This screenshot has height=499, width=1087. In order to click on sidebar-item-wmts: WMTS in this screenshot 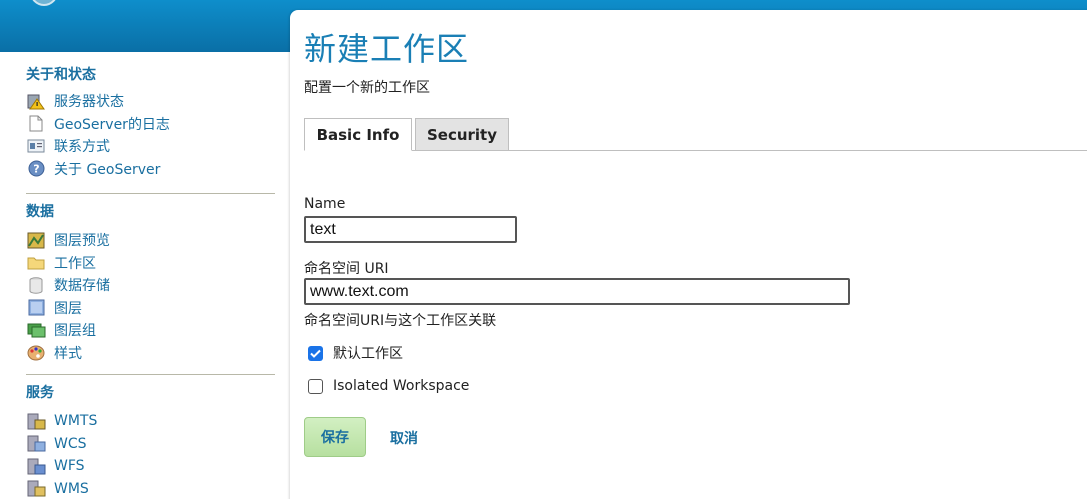, I will do `click(61, 421)`.